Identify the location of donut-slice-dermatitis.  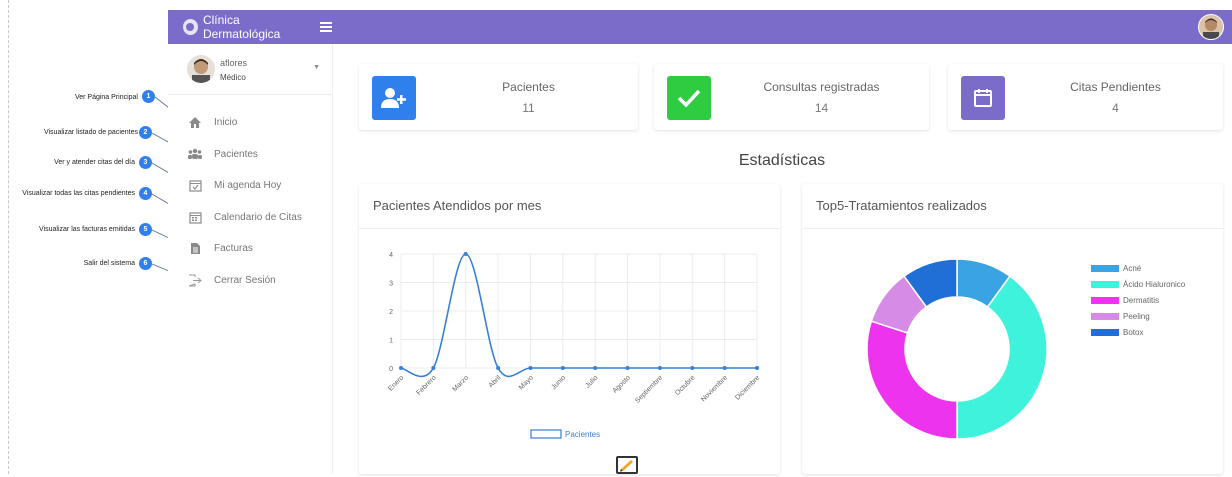
(912, 380).